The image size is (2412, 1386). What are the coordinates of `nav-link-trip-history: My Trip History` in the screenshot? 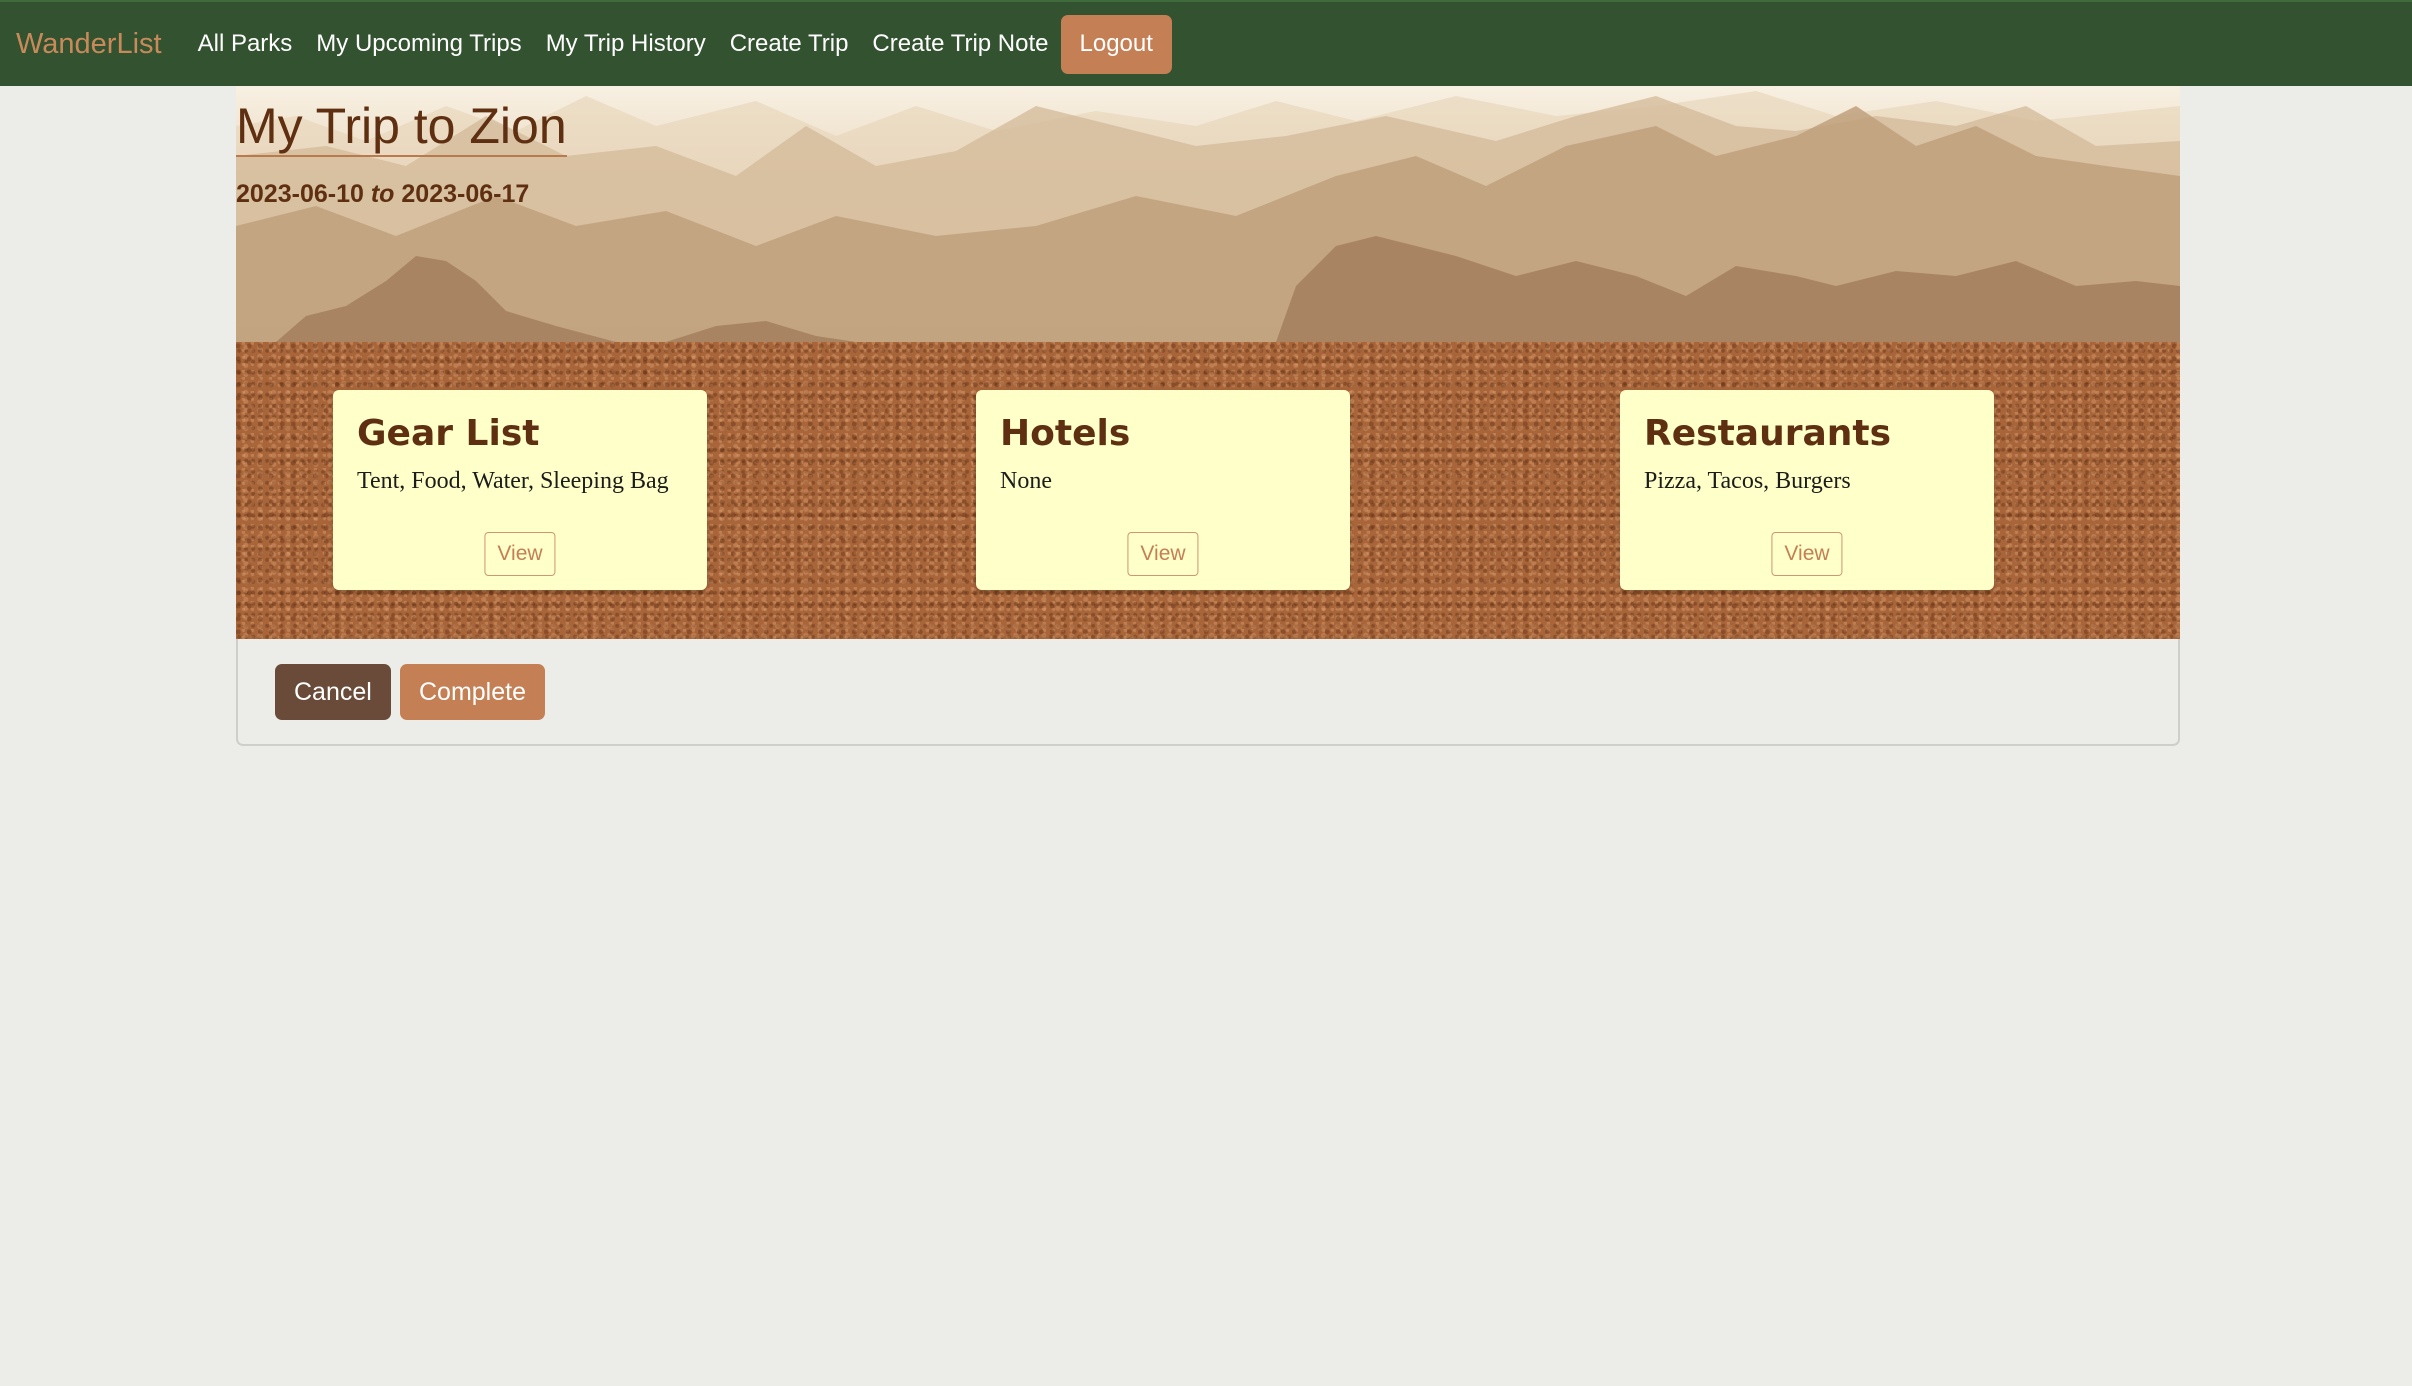 It's located at (626, 44).